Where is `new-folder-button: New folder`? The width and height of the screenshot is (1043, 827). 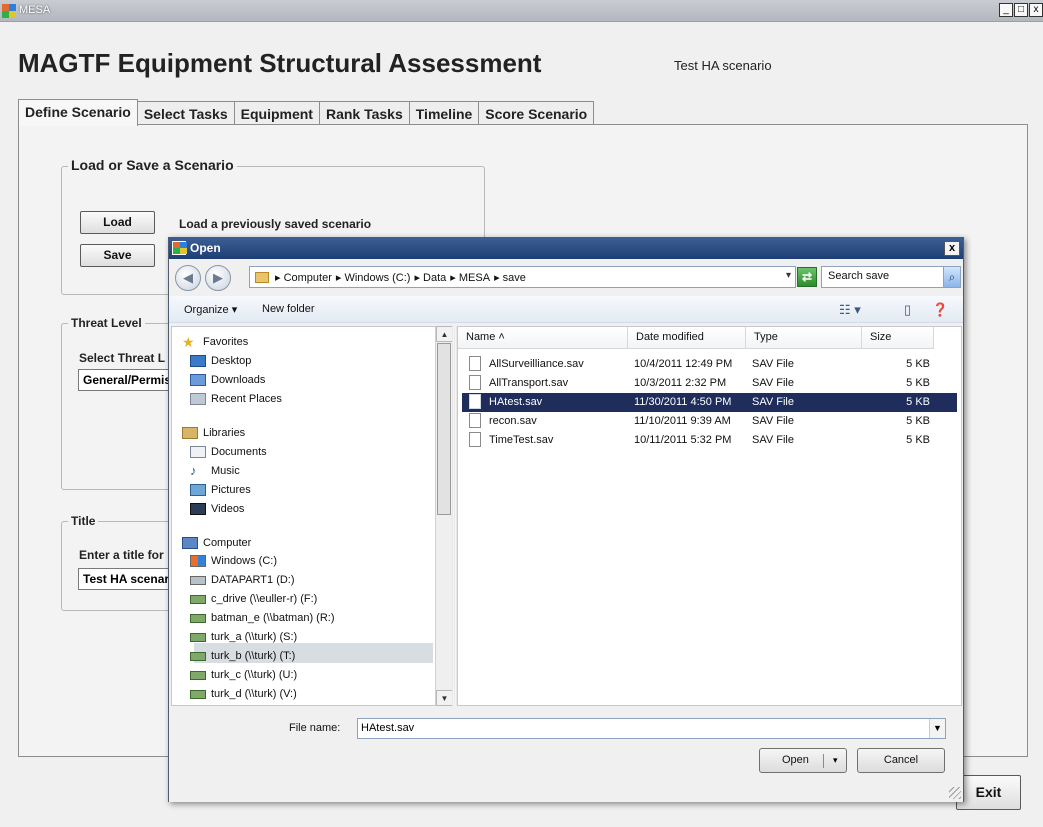
new-folder-button: New folder is located at coordinates (288, 309).